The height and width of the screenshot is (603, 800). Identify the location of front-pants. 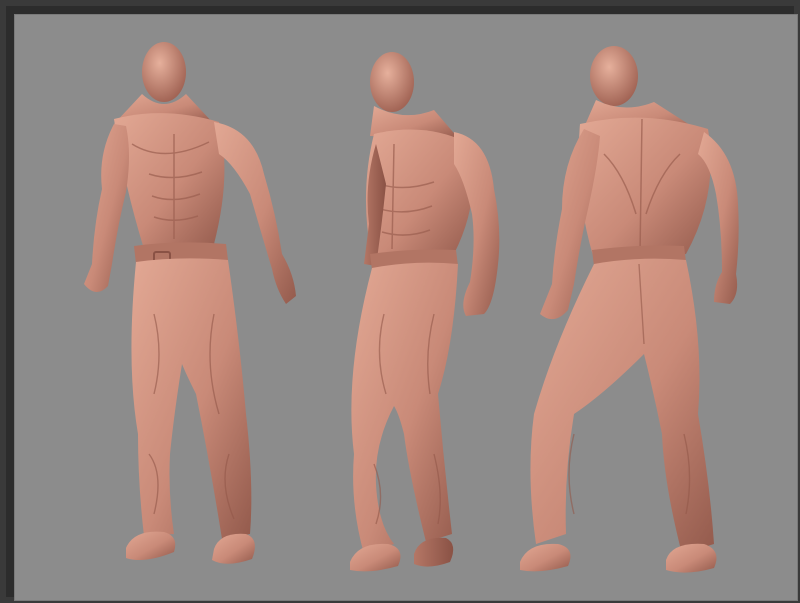
(191, 398).